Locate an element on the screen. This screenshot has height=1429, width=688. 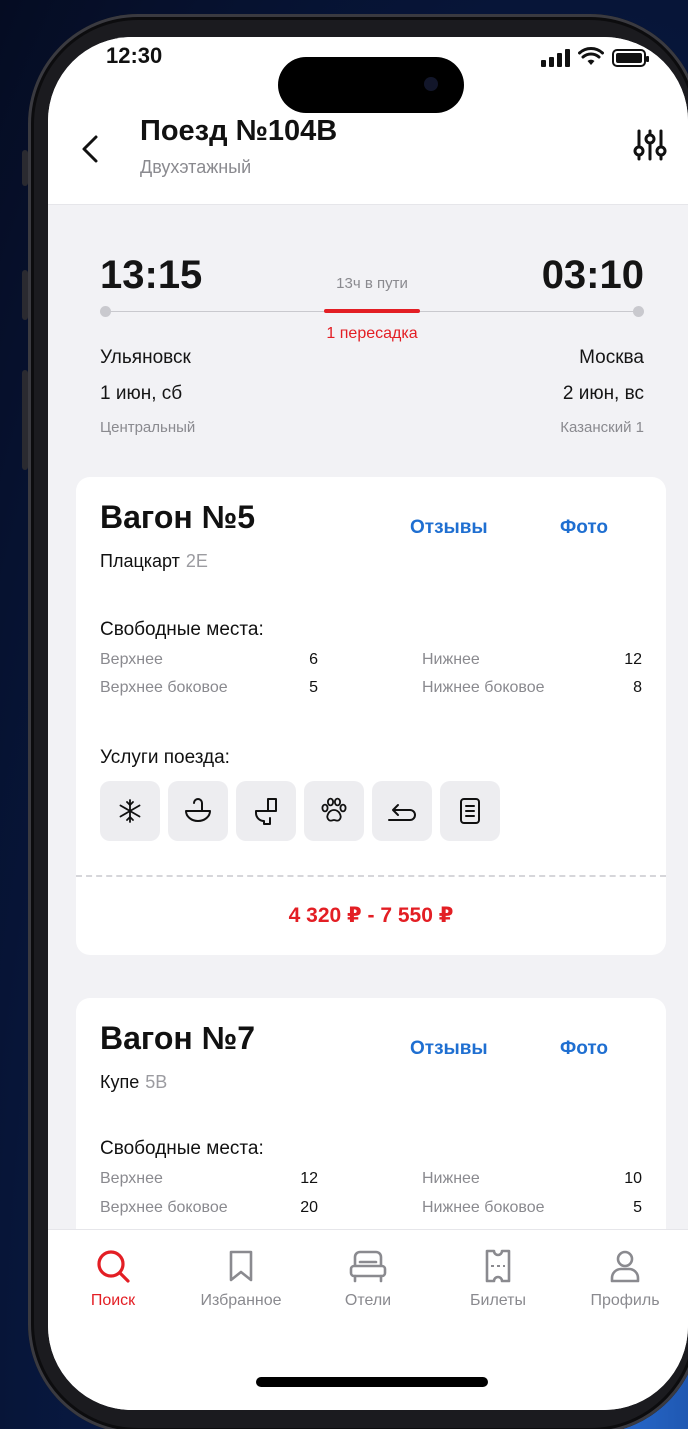
paw-icon is located at coordinates (334, 809).